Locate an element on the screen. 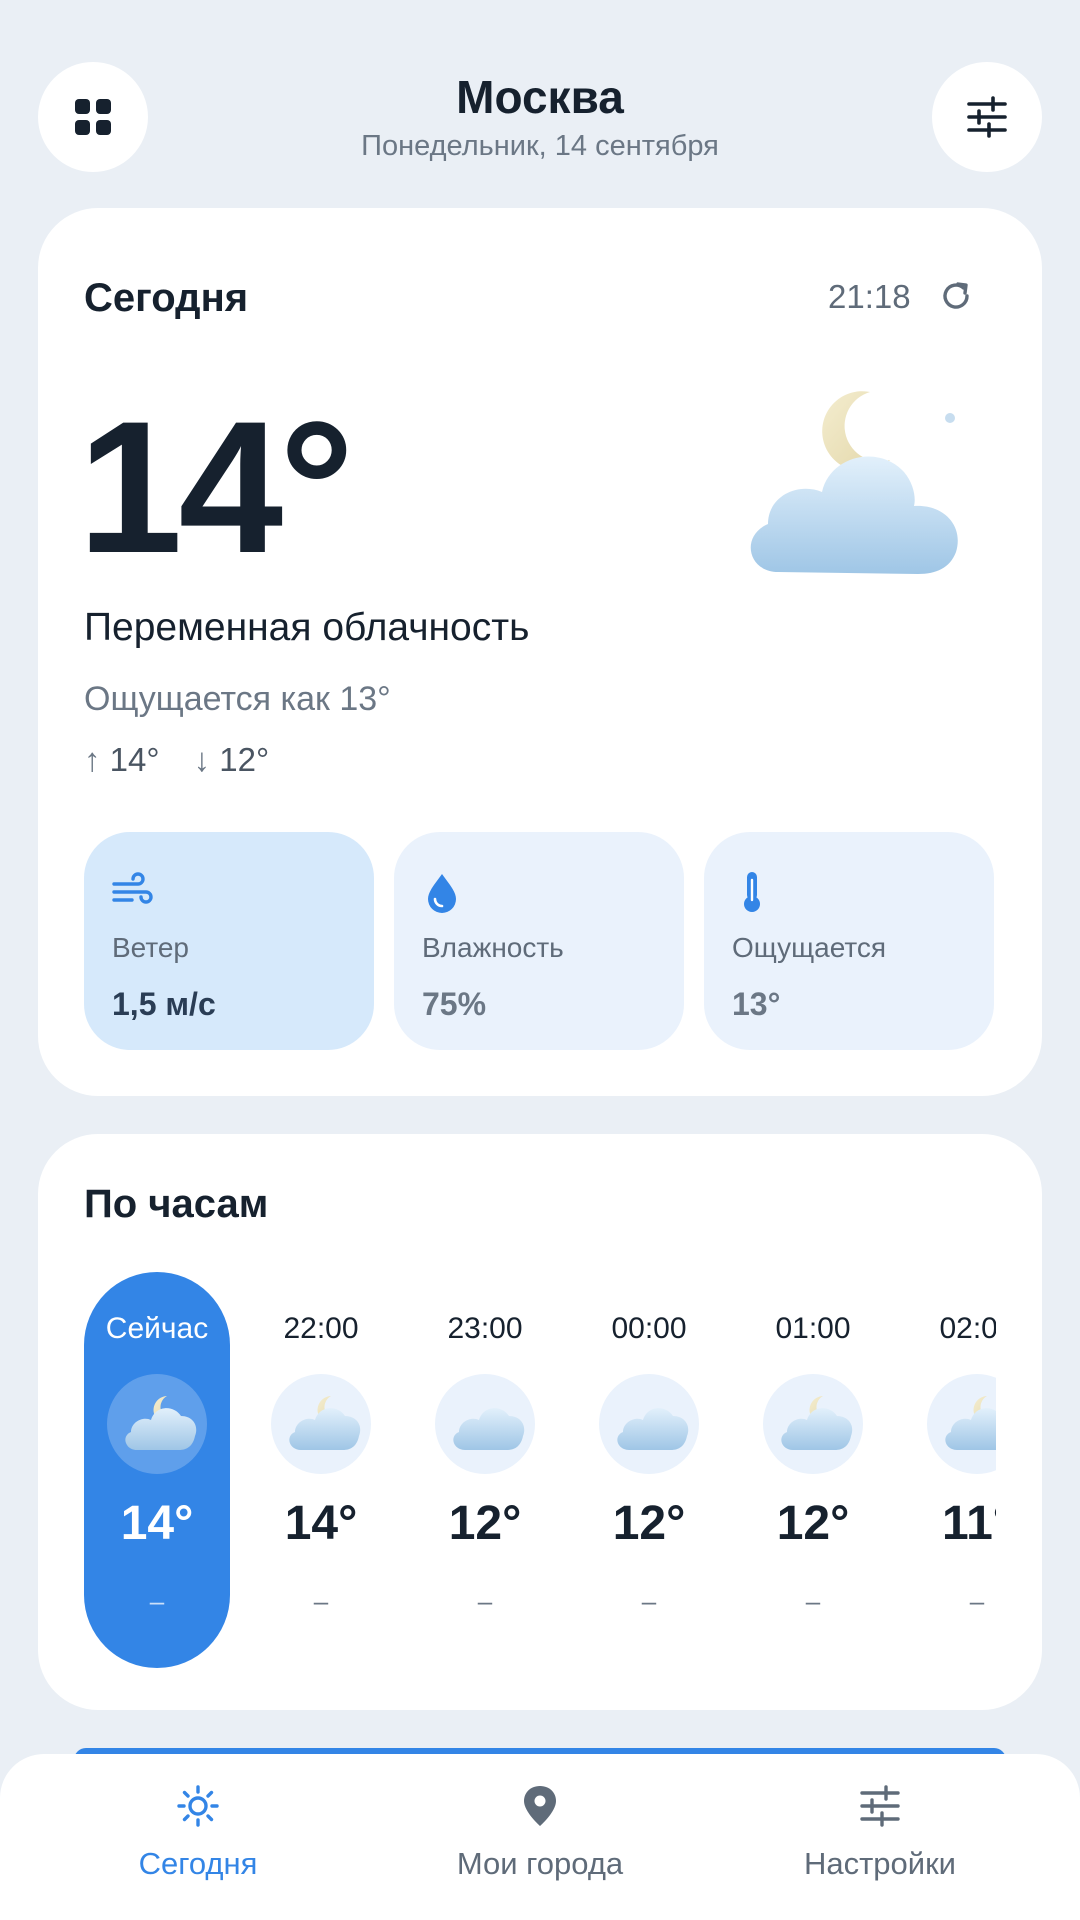  tile-feels: Ощущается 13° is located at coordinates (849, 941).